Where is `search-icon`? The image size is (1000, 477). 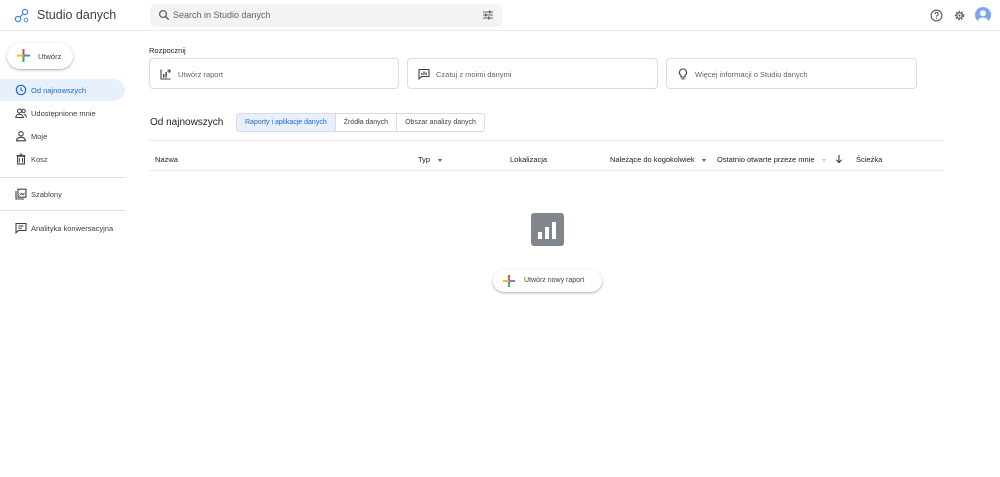
search-icon is located at coordinates (164, 15).